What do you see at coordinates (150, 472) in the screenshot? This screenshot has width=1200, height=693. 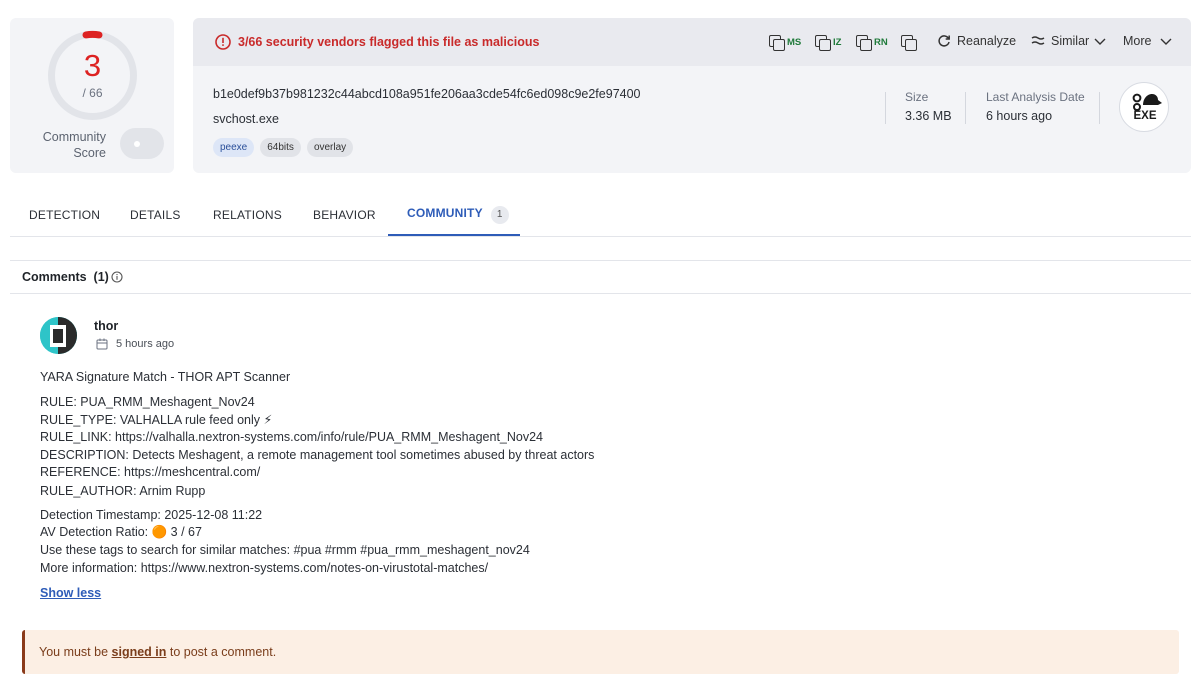 I see `comment-line: REFERENCE: https://meshcentral.com/` at bounding box center [150, 472].